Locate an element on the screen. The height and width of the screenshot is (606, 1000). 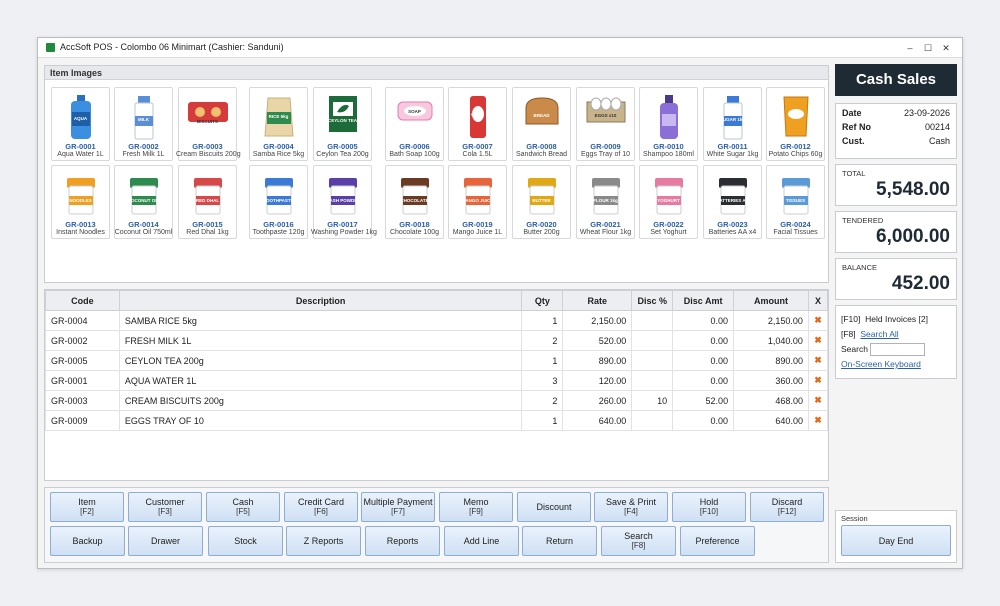
table-row: GR-0002 FRESH MILK 1L 2 520.00 0.00 1,040.00 ✖ is located at coordinates (437, 340).